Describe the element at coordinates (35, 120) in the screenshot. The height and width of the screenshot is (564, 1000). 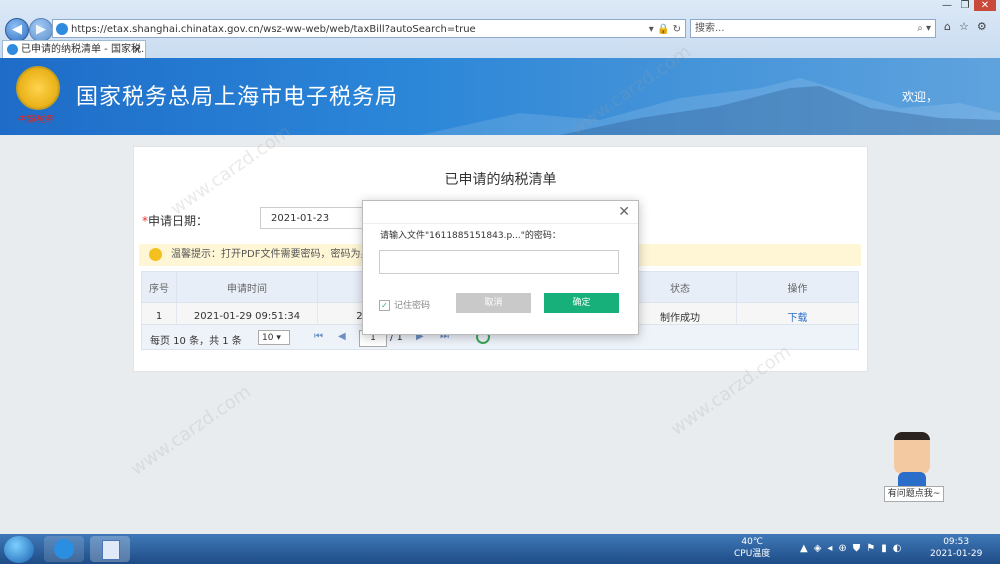
I see `emblem-caption: 中国税务` at that location.